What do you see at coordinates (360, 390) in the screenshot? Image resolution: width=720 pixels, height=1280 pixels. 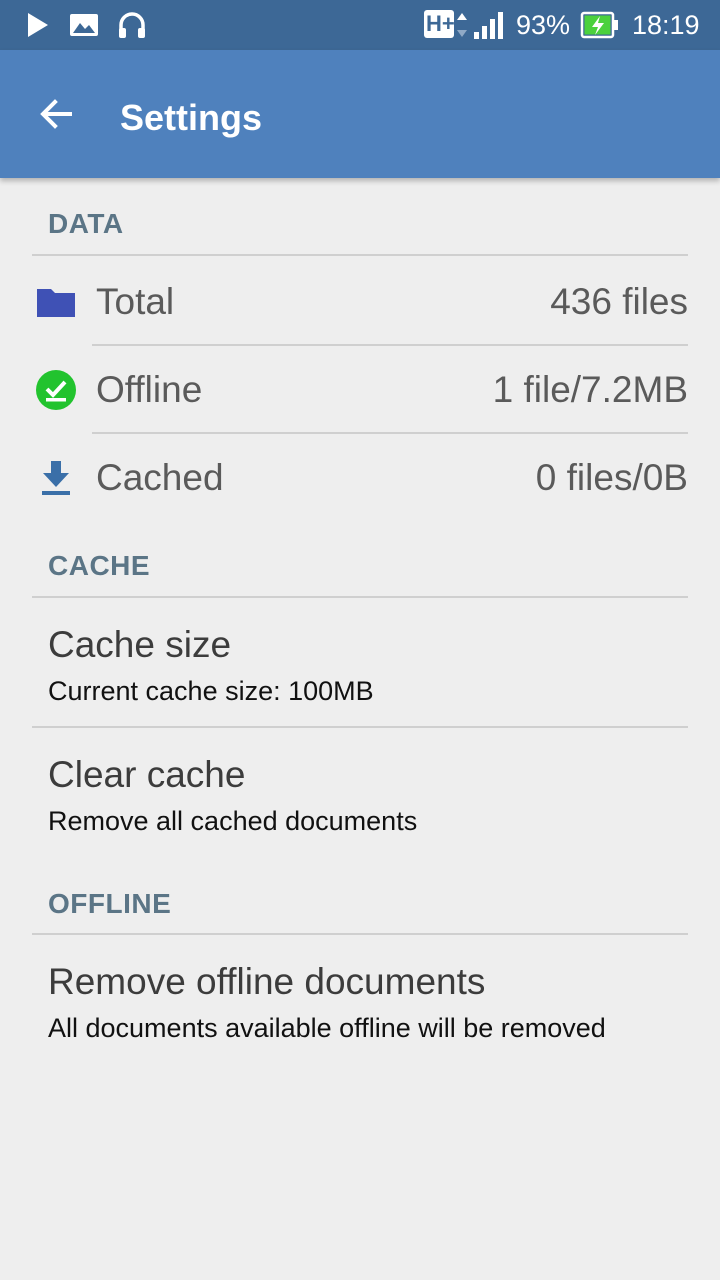 I see `data-row-offline: Offline 1 file/7.2MB` at bounding box center [360, 390].